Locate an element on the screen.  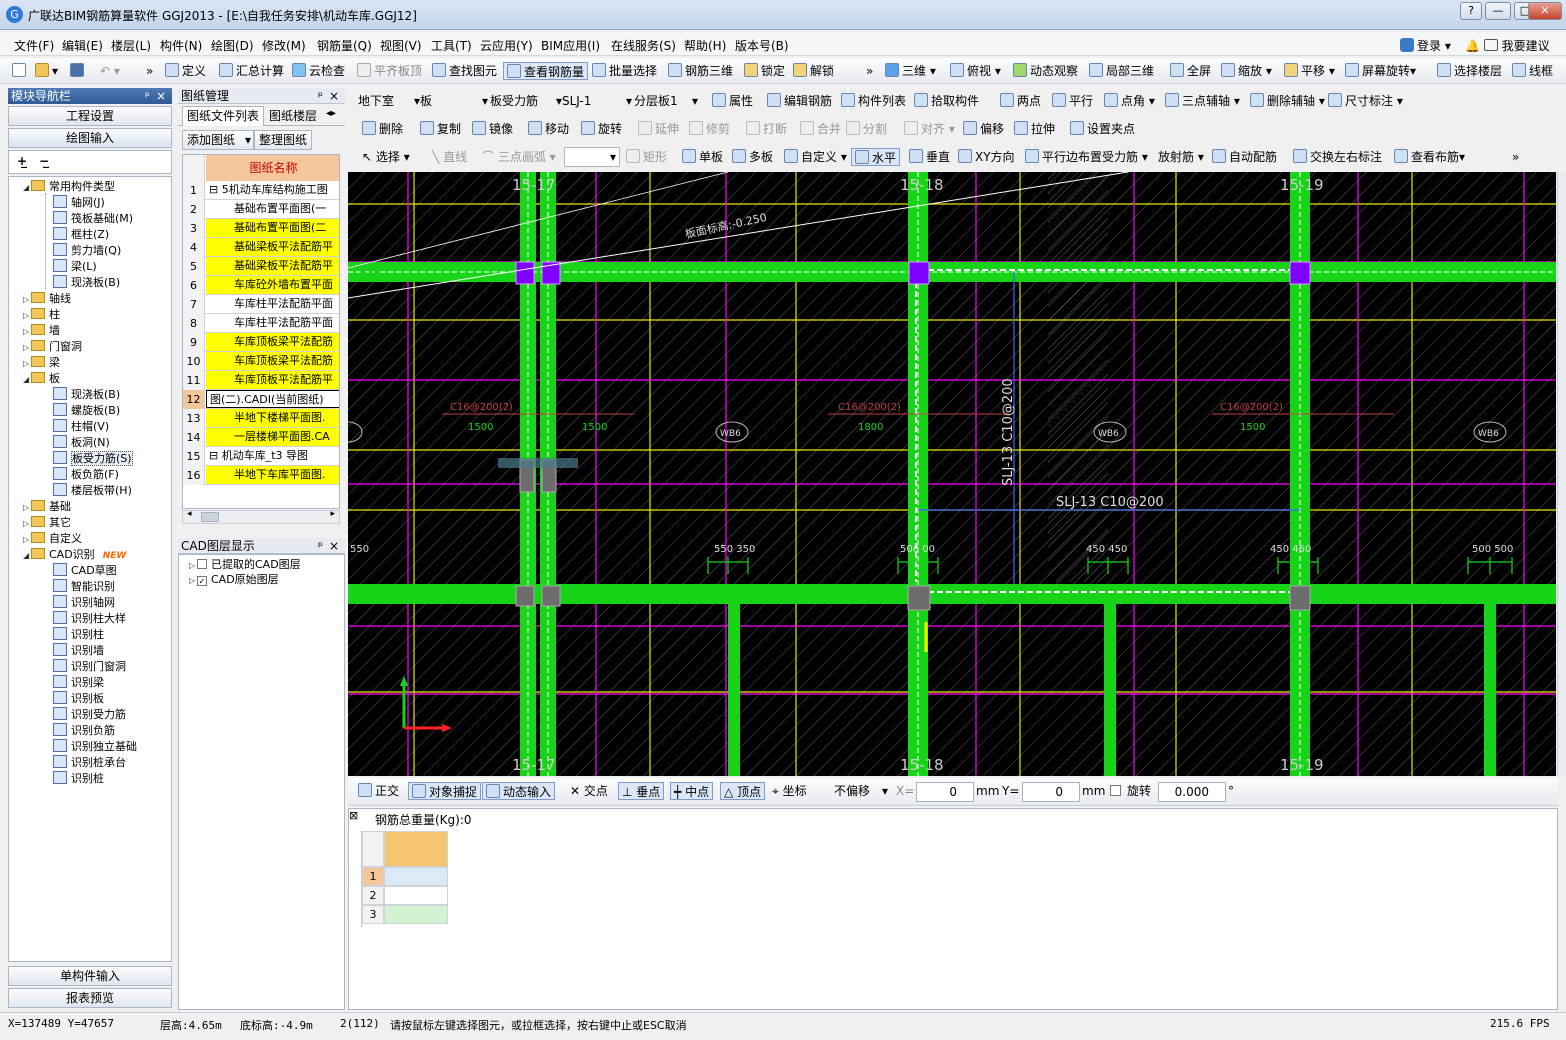
tree-folder: ▷ 梁 is located at coordinates (41, 363).